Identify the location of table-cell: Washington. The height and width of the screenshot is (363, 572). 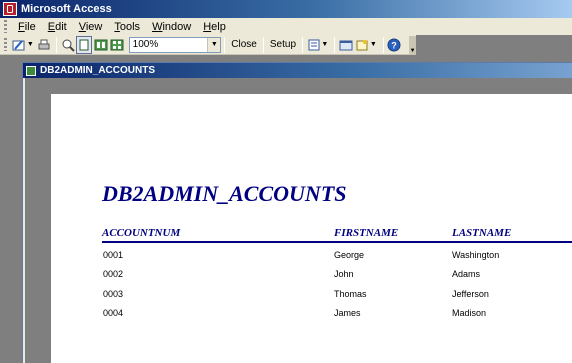
(476, 255).